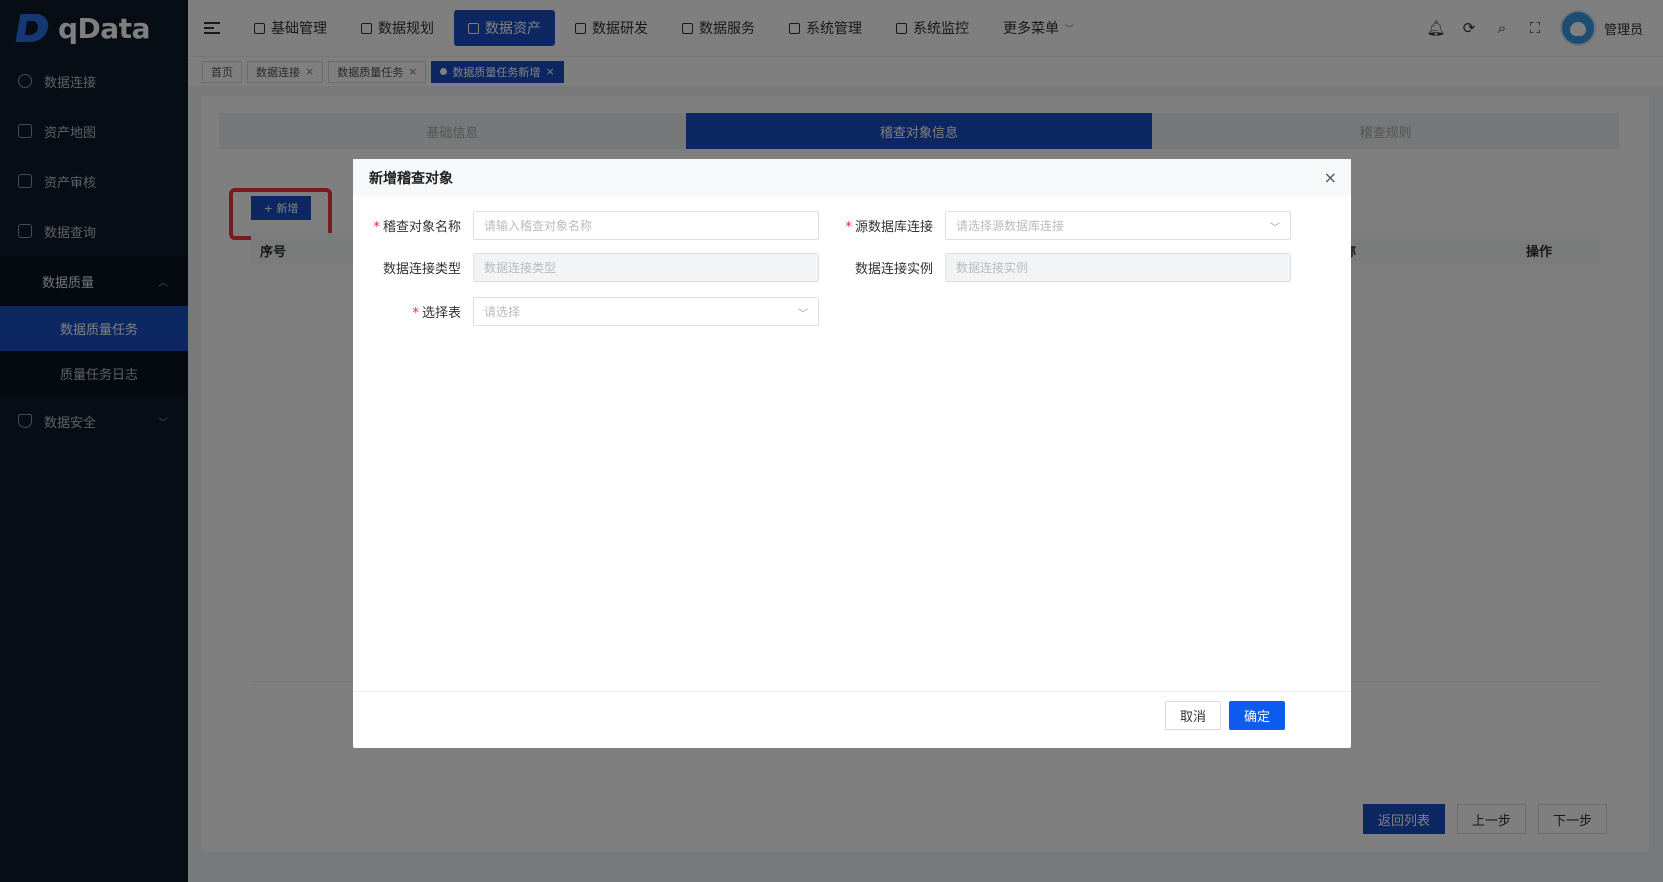 The width and height of the screenshot is (1663, 882). Describe the element at coordinates (411, 178) in the screenshot. I see `modal-title: 新增稽查对象` at that location.